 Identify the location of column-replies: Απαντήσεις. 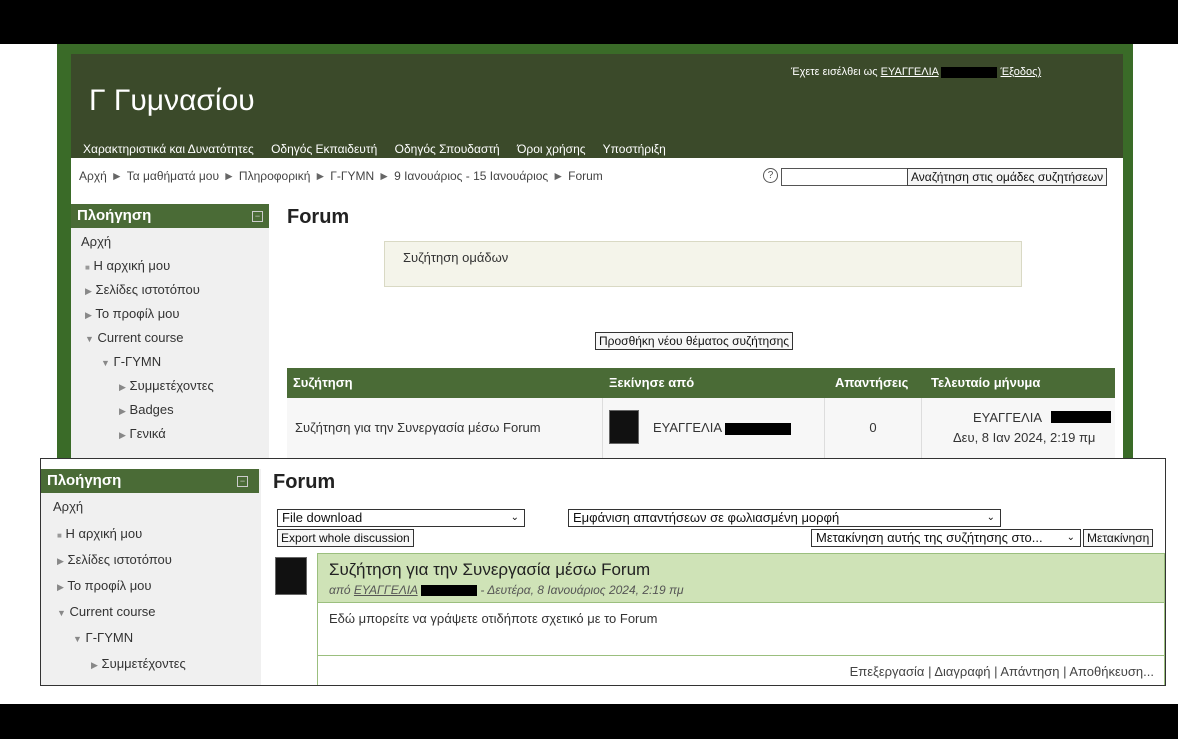
(871, 382).